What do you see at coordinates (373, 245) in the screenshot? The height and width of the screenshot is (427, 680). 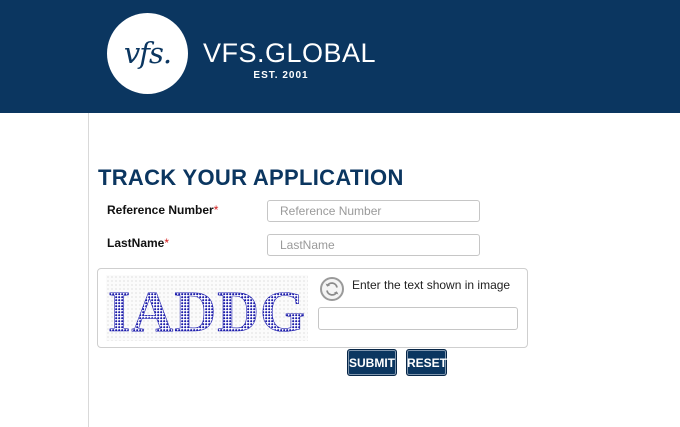 I see `lastname-input` at bounding box center [373, 245].